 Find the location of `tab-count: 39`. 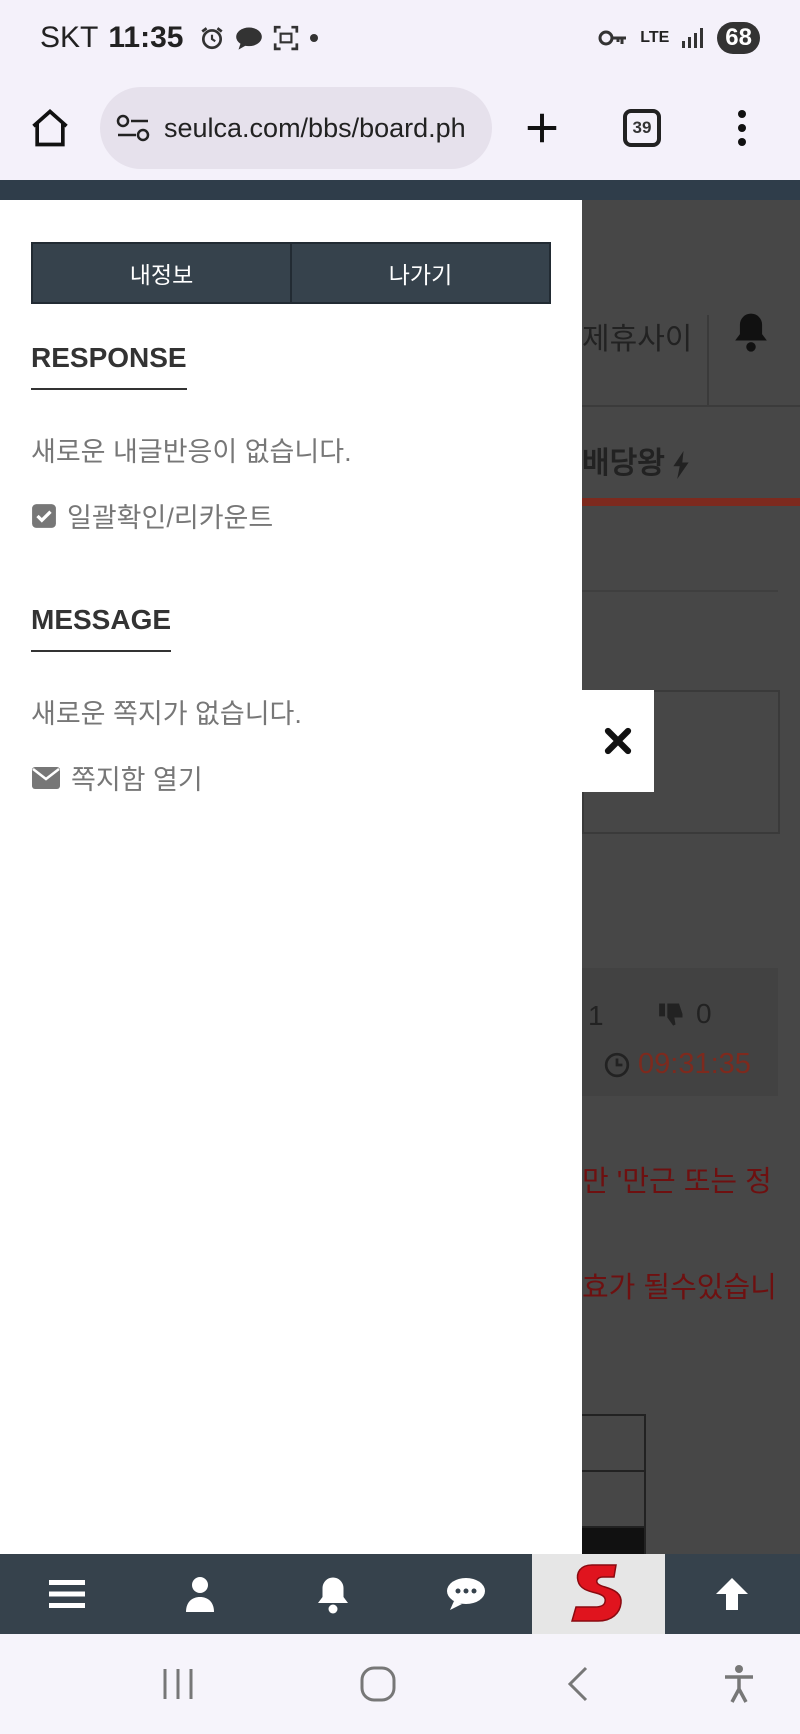

tab-count: 39 is located at coordinates (642, 128).